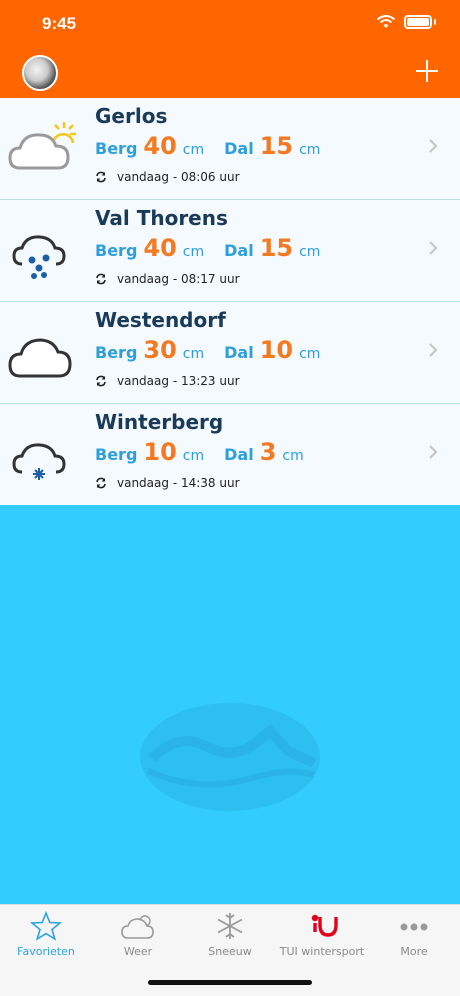 The width and height of the screenshot is (460, 996). What do you see at coordinates (46, 951) in the screenshot?
I see `tab-label: Favorieten` at bounding box center [46, 951].